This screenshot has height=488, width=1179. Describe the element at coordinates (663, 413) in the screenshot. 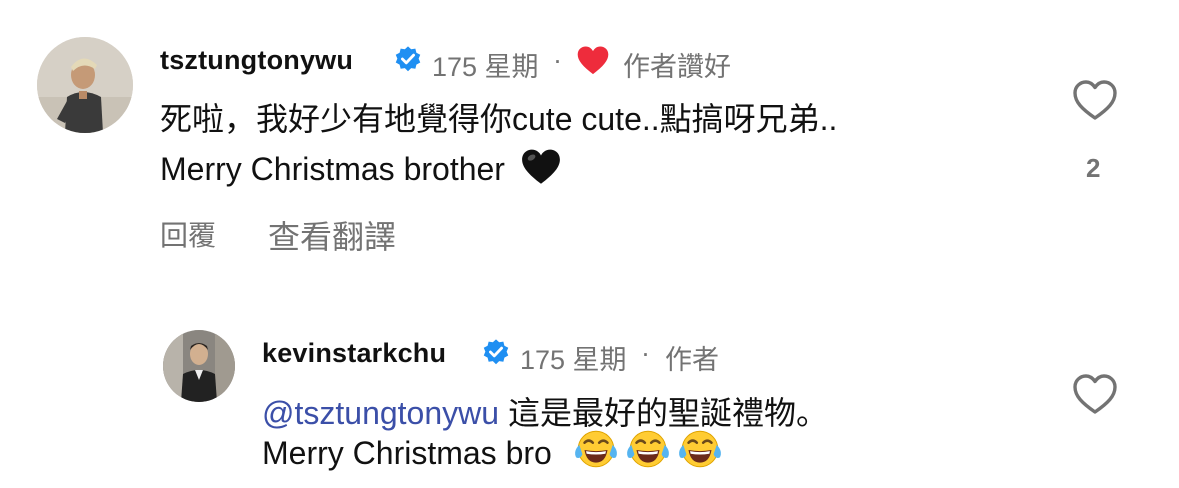

I see `reply-text-line1-content: 這是最好的聖誕禮物。` at that location.